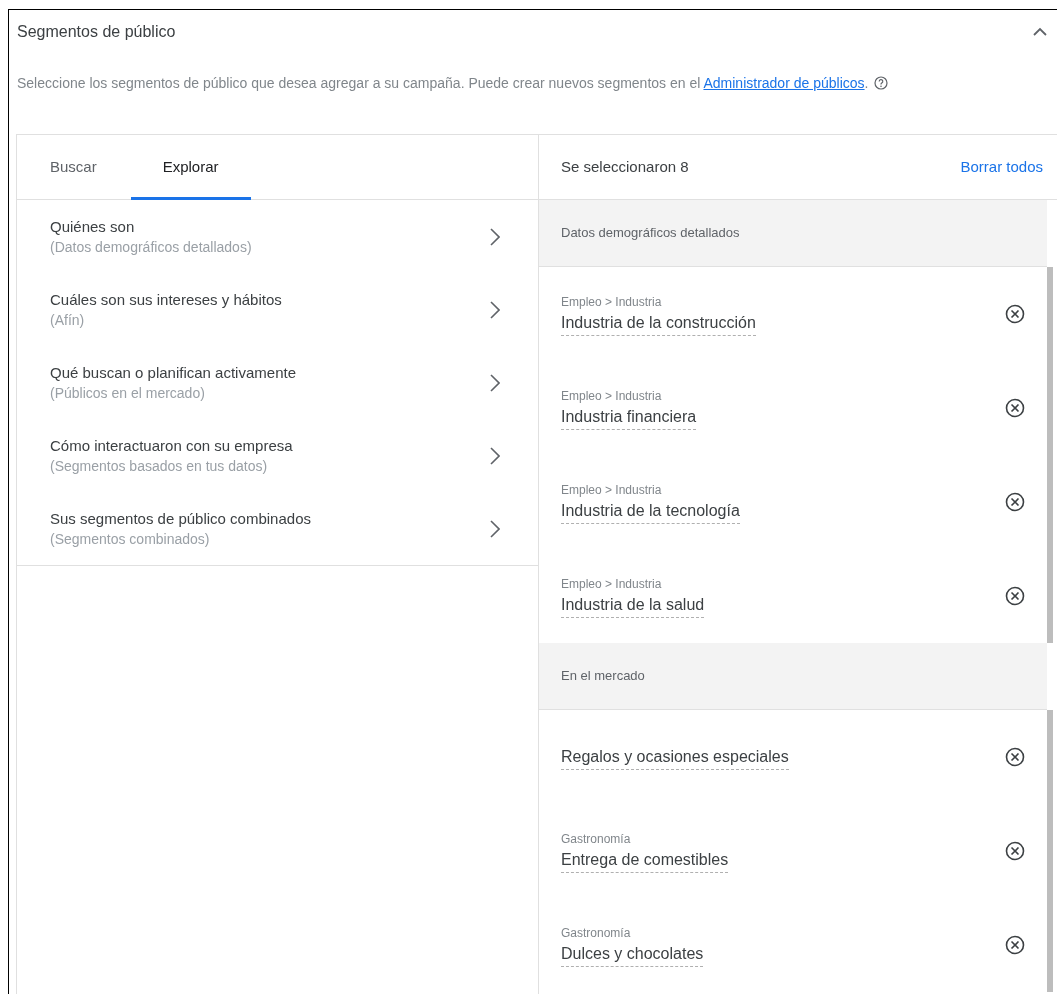  I want to click on category-item: Cómo interactuaron con su empresa (Segmentos basados en tus datos), so click(277, 455).